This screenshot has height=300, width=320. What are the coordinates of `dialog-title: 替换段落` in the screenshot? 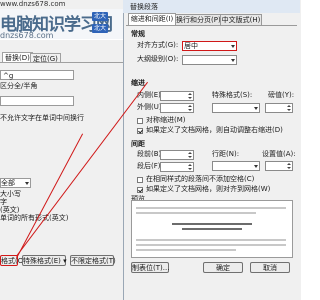 It's located at (144, 7).